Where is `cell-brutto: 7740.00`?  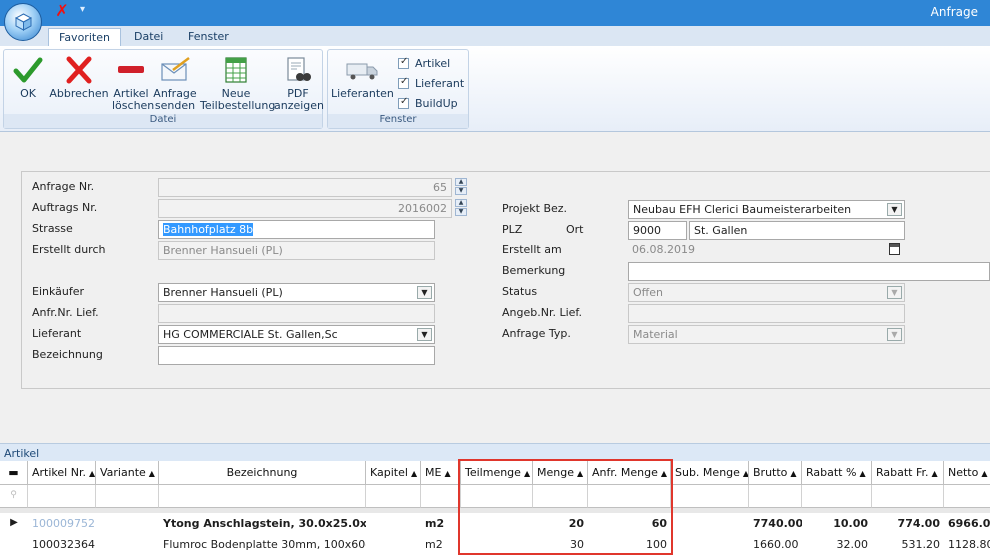 cell-brutto: 7740.00 is located at coordinates (775, 524).